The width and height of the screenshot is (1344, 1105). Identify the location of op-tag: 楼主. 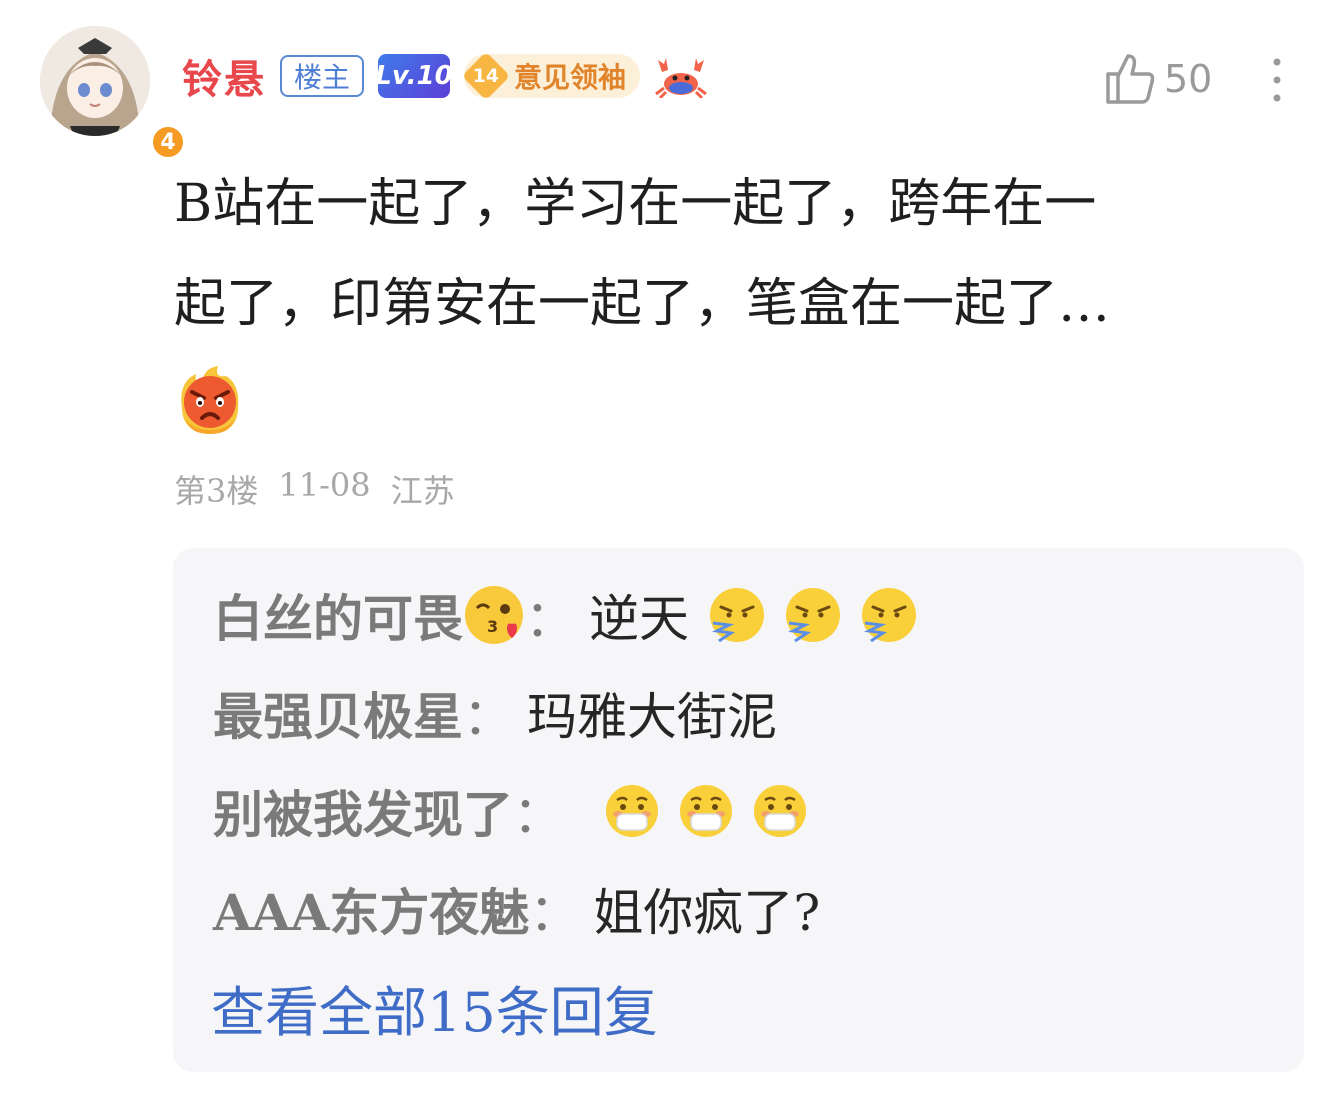
(322, 76).